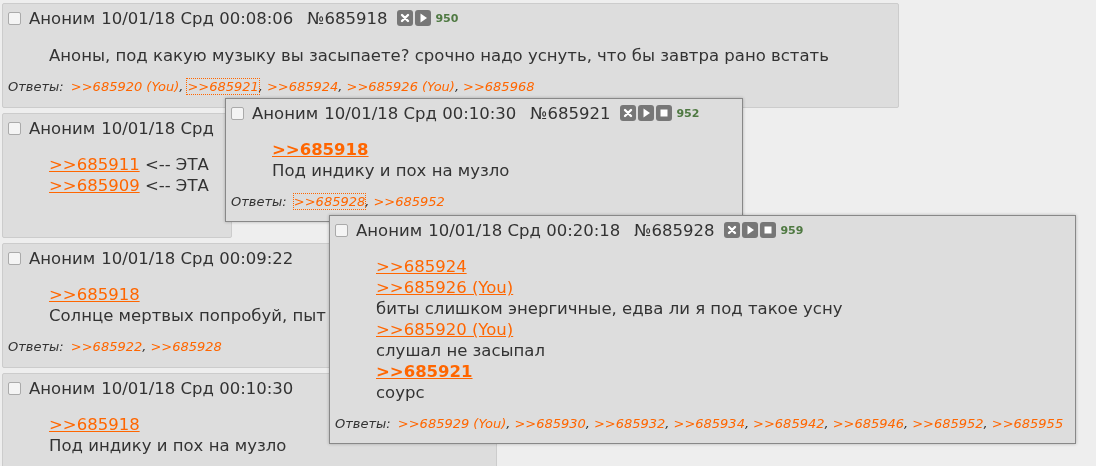  What do you see at coordinates (1027, 423) in the screenshot?
I see `reply-link: >>685955` at bounding box center [1027, 423].